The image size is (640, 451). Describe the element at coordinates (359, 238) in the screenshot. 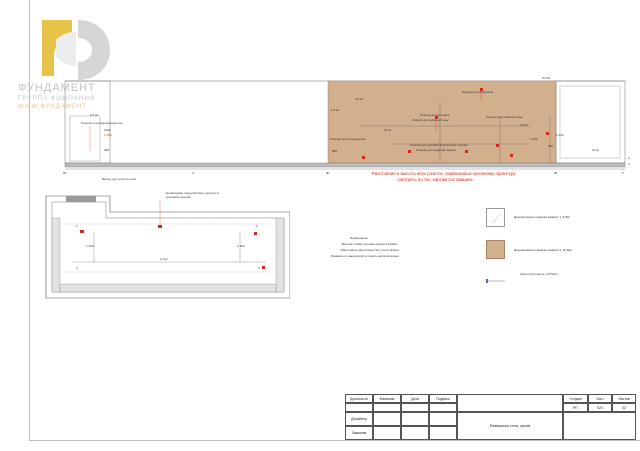

I see `notes-title: Примечание:` at that location.